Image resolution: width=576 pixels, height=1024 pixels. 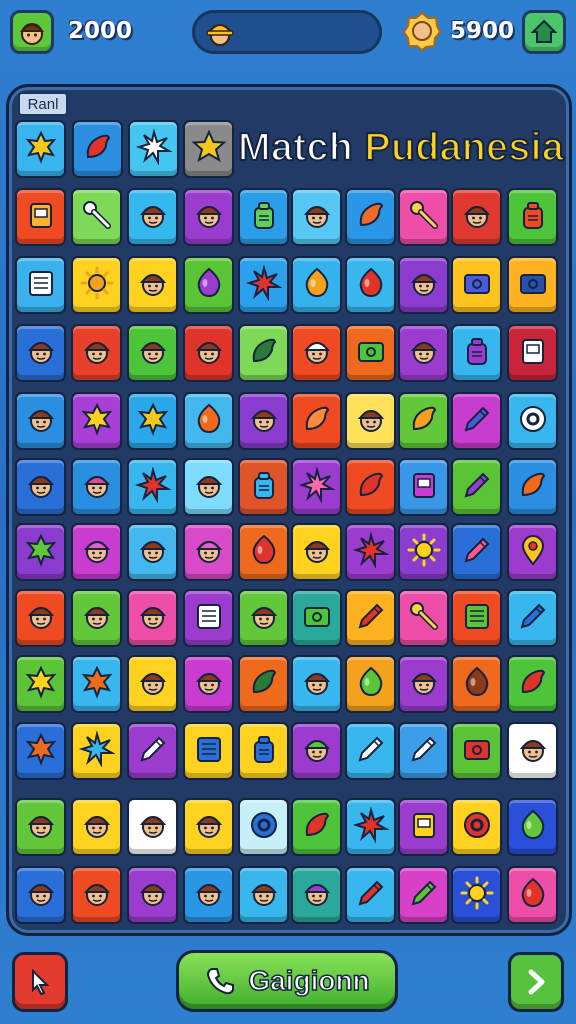 What do you see at coordinates (40, 982) in the screenshot?
I see `back-button` at bounding box center [40, 982].